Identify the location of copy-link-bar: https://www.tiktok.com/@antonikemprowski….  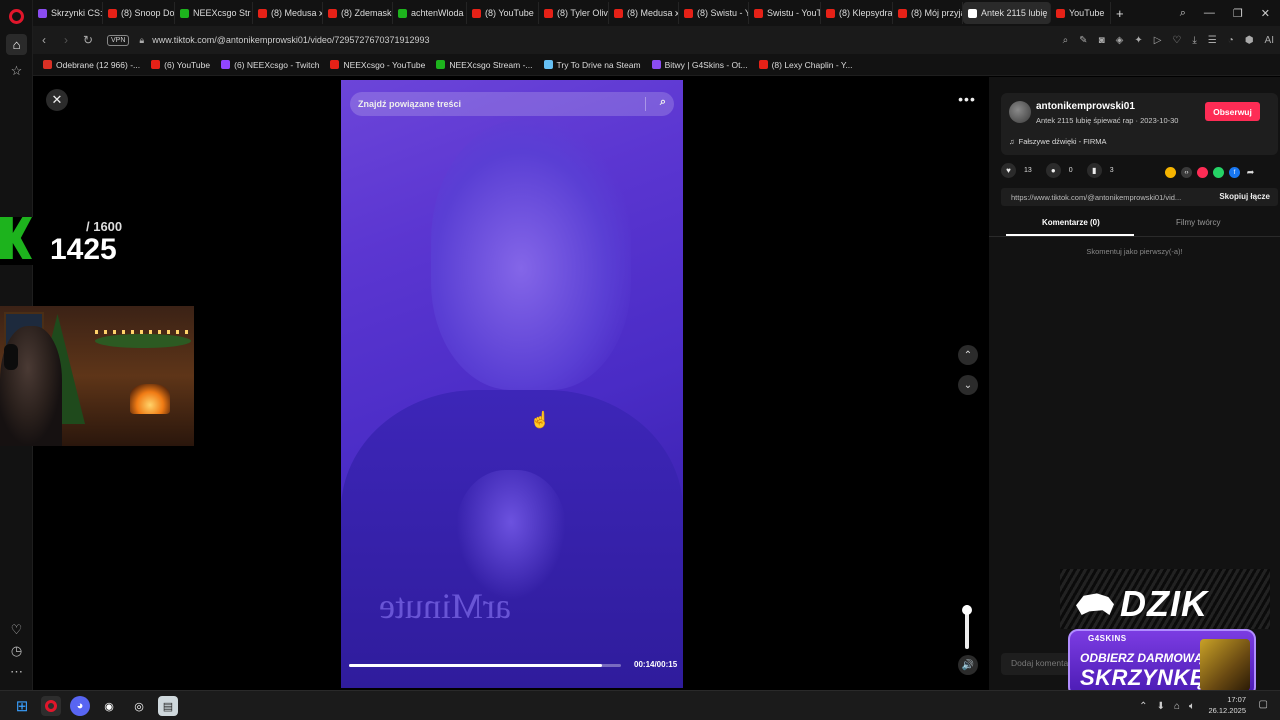
(1139, 197).